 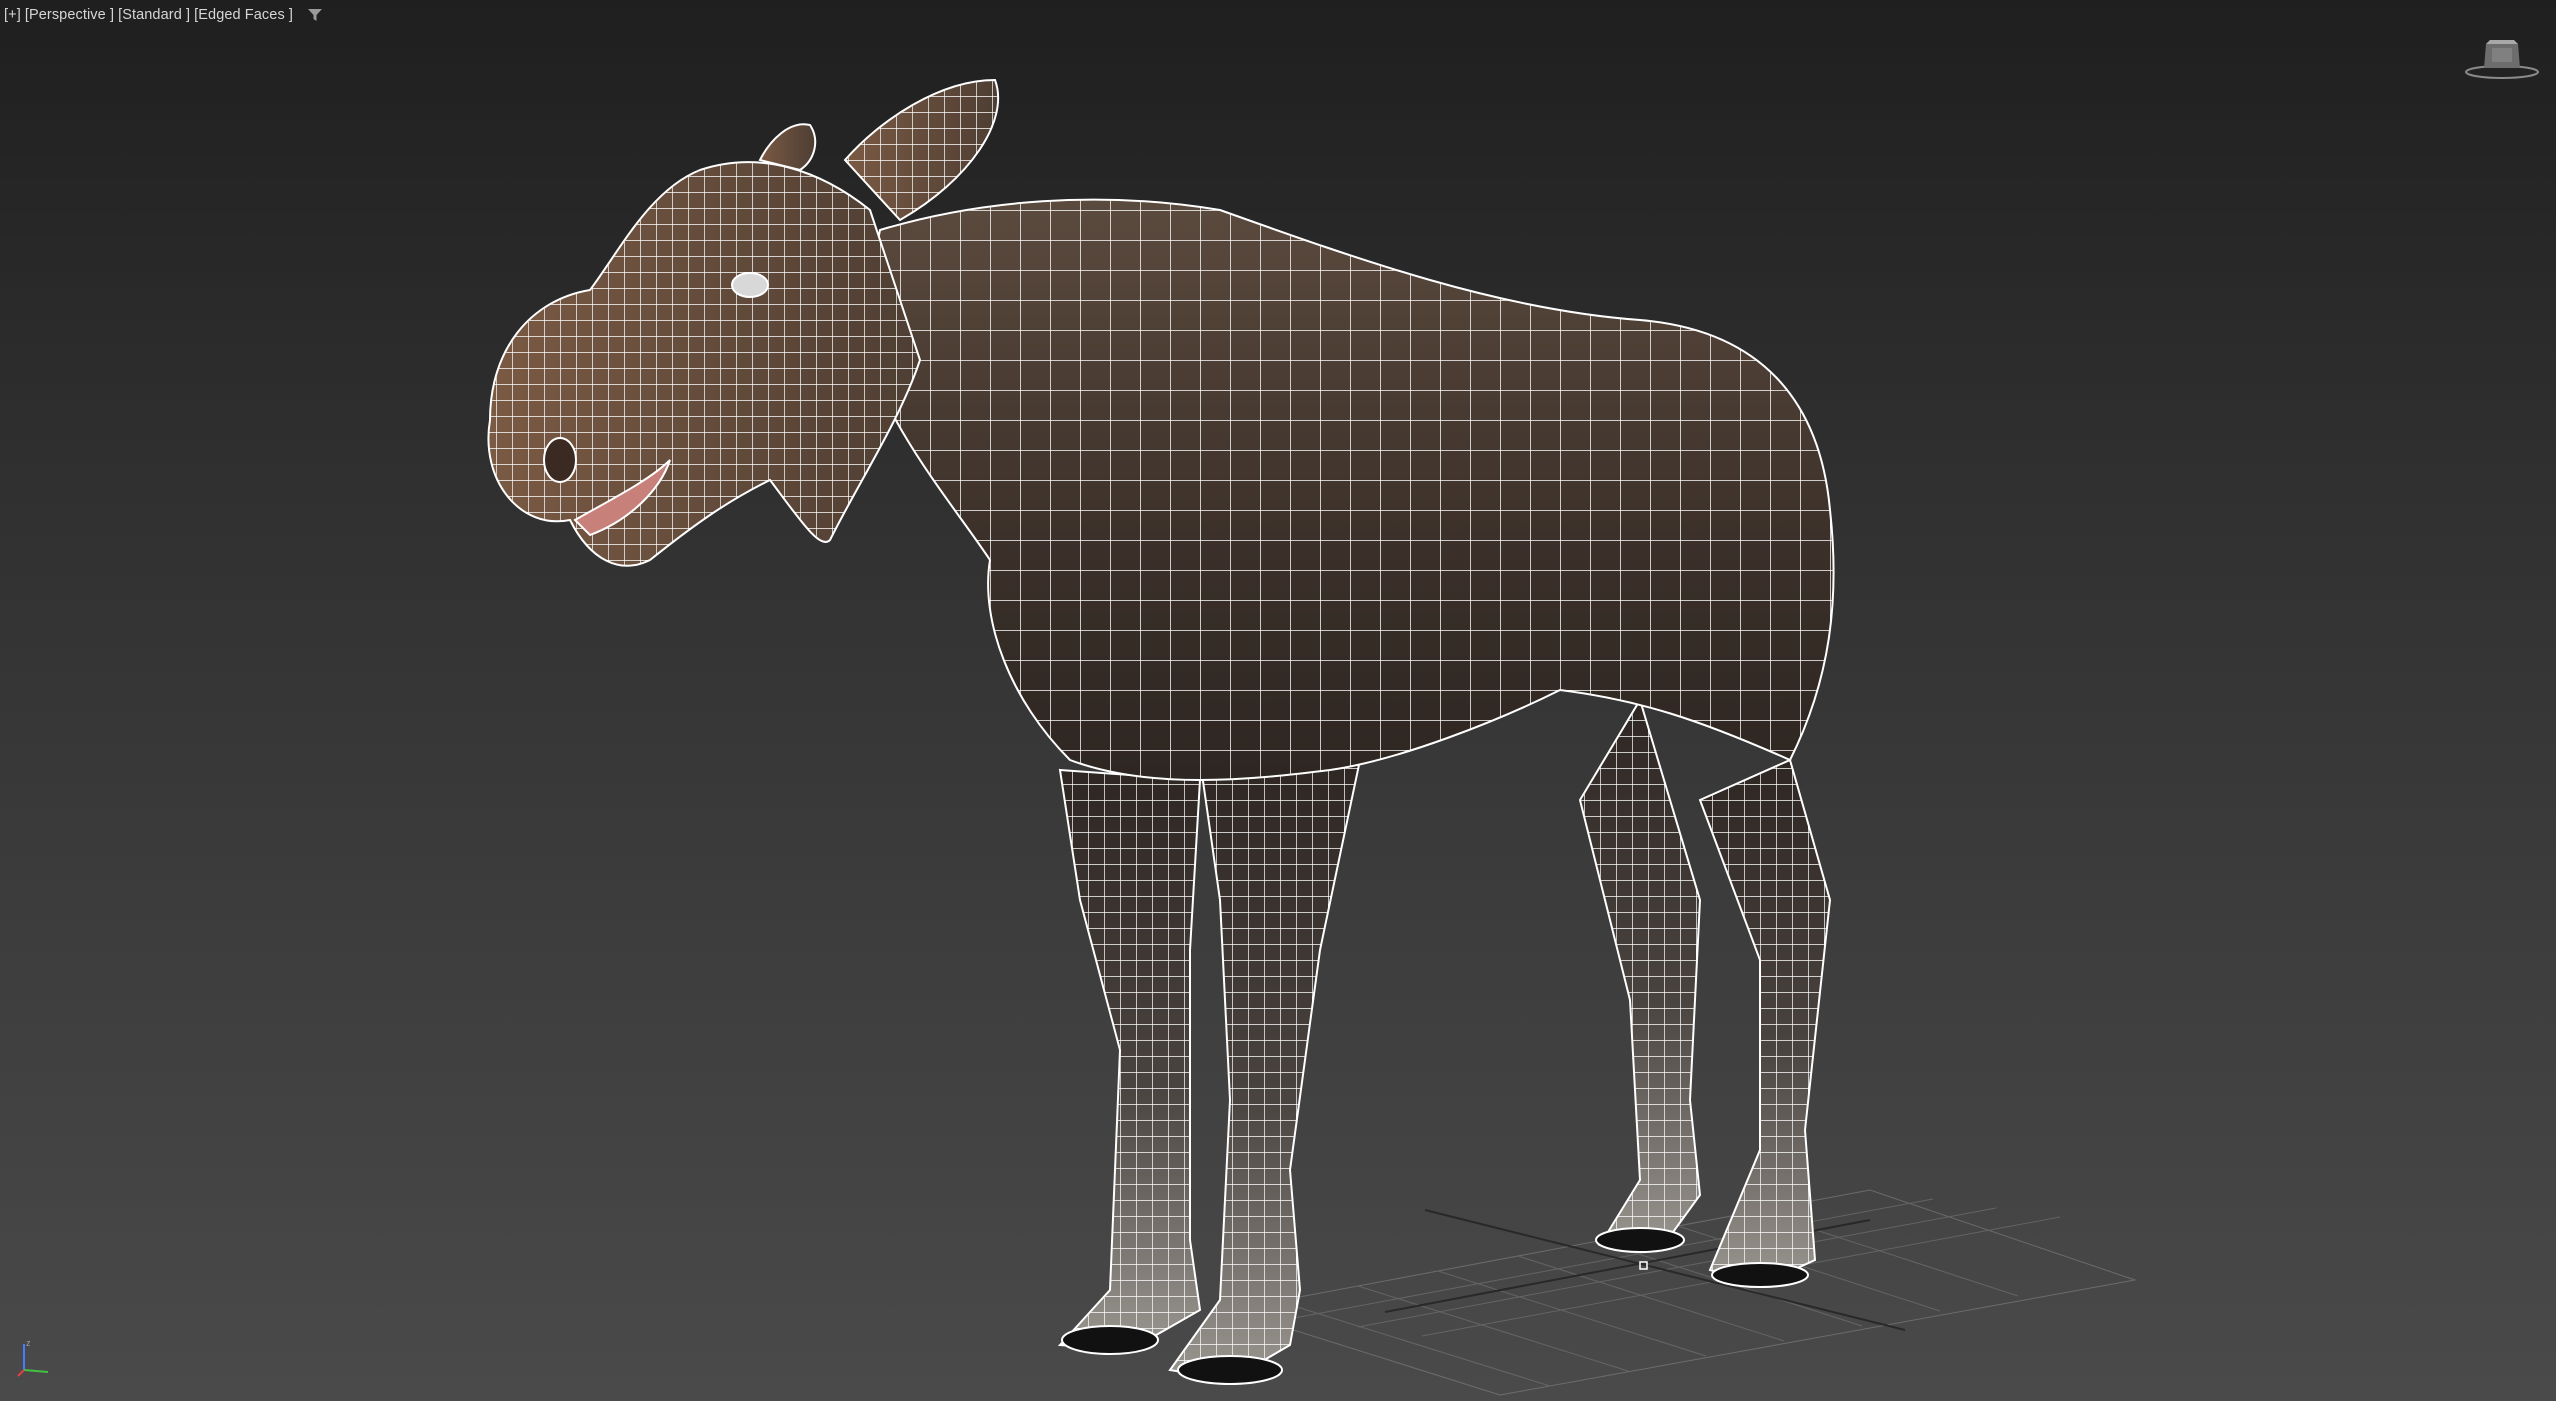 I want to click on axis-tripod-icon: z, so click(x=36, y=1358).